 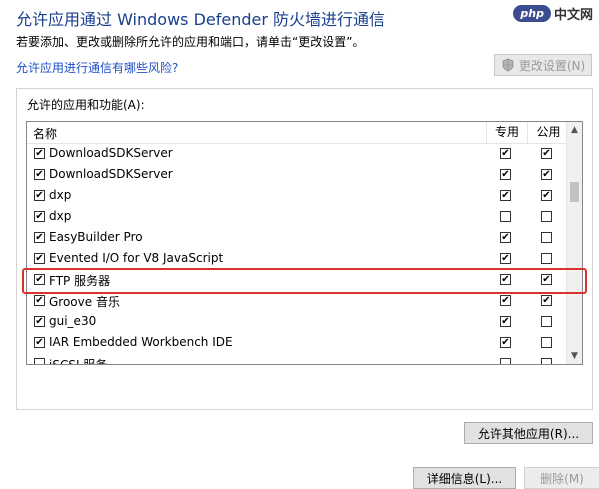 What do you see at coordinates (297, 322) in the screenshot?
I see `list-item: ✔ gui_e30 ✔` at bounding box center [297, 322].